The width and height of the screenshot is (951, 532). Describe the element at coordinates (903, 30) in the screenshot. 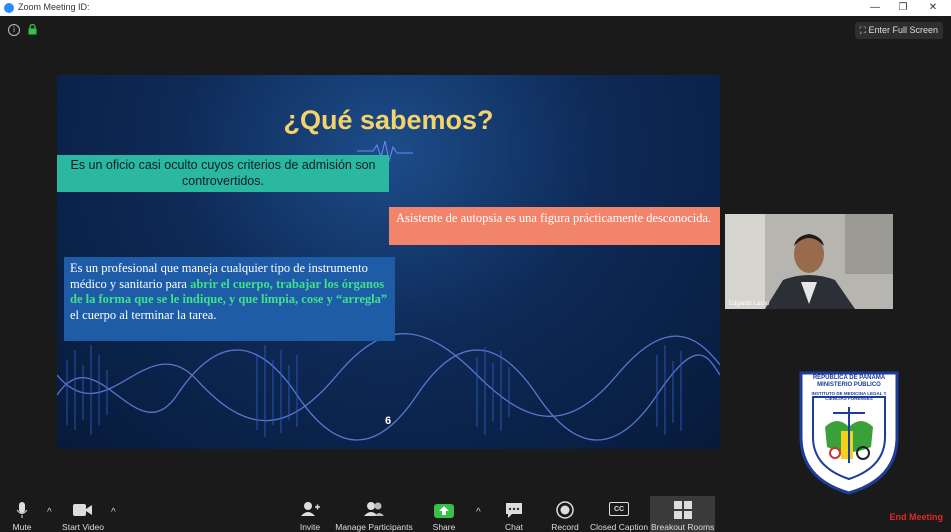

I see `fullscreen-label: Enter Full Screen` at that location.